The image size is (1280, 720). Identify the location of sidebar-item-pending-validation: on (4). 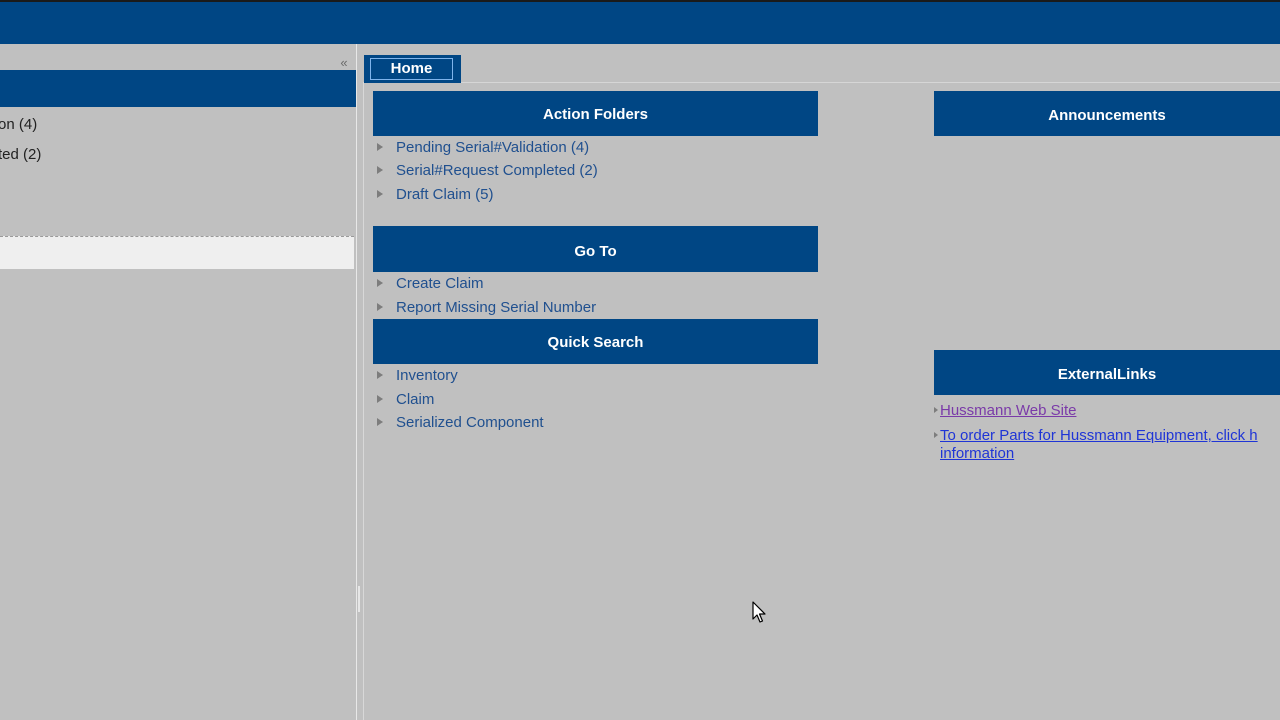
(18, 124).